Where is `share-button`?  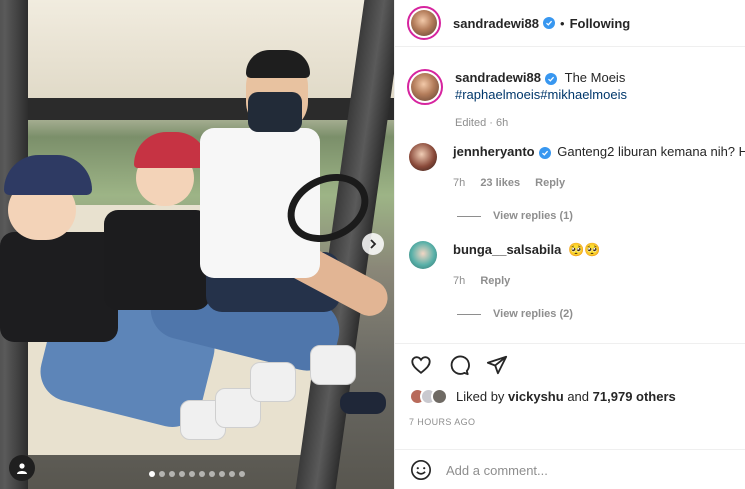 share-button is located at coordinates (497, 365).